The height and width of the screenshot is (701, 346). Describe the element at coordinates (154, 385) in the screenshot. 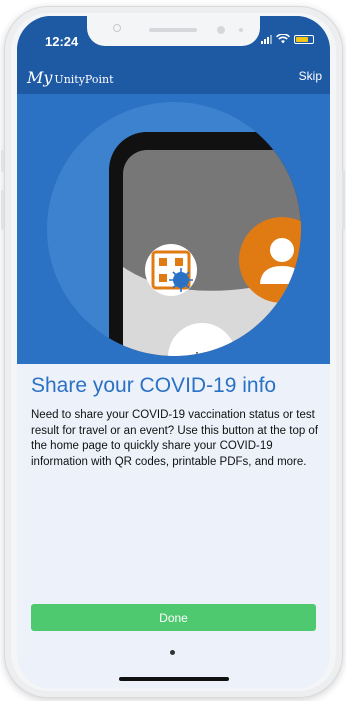

I see `page-title: Share your COVID-19 info` at that location.